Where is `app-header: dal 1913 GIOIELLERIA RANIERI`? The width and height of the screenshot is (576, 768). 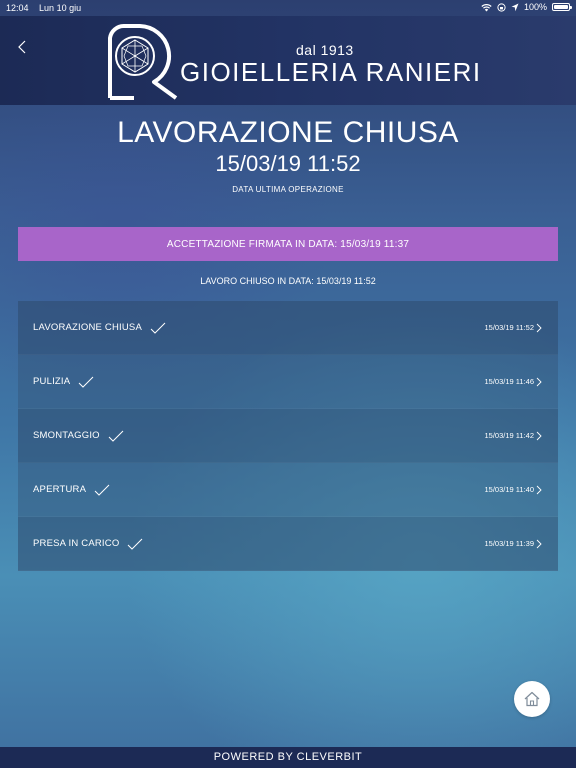 app-header: dal 1913 GIOIELLERIA RANIERI is located at coordinates (288, 60).